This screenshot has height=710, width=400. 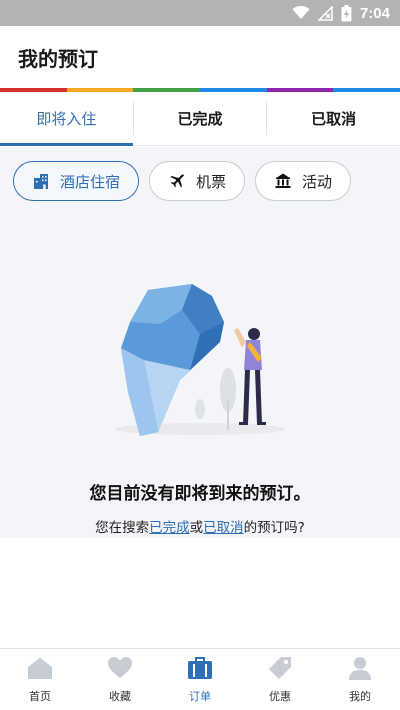 What do you see at coordinates (274, 528) in the screenshot?
I see `empty-state-suffix: 的预订吗?` at bounding box center [274, 528].